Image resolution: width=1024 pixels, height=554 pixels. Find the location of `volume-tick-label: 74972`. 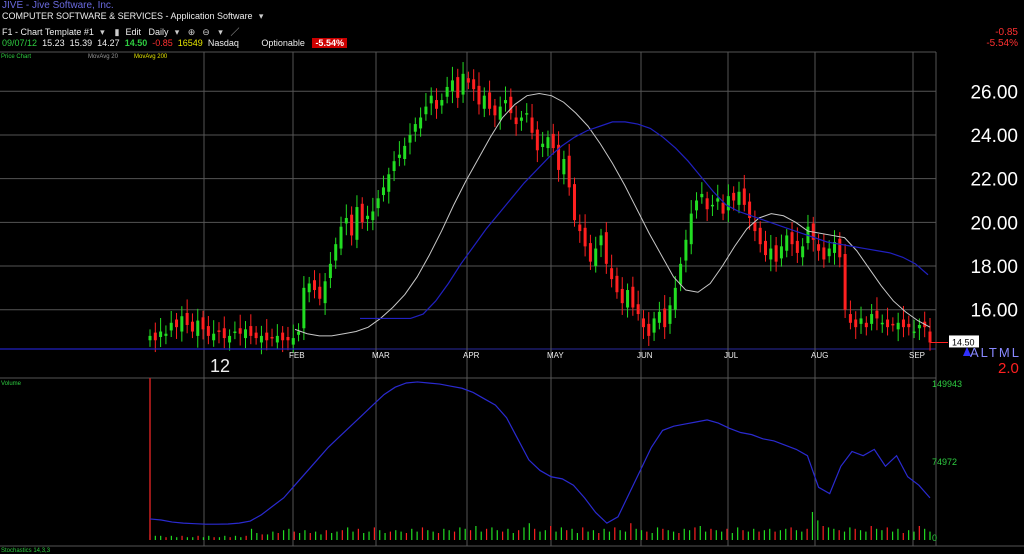

volume-tick-label: 74972 is located at coordinates (944, 462).